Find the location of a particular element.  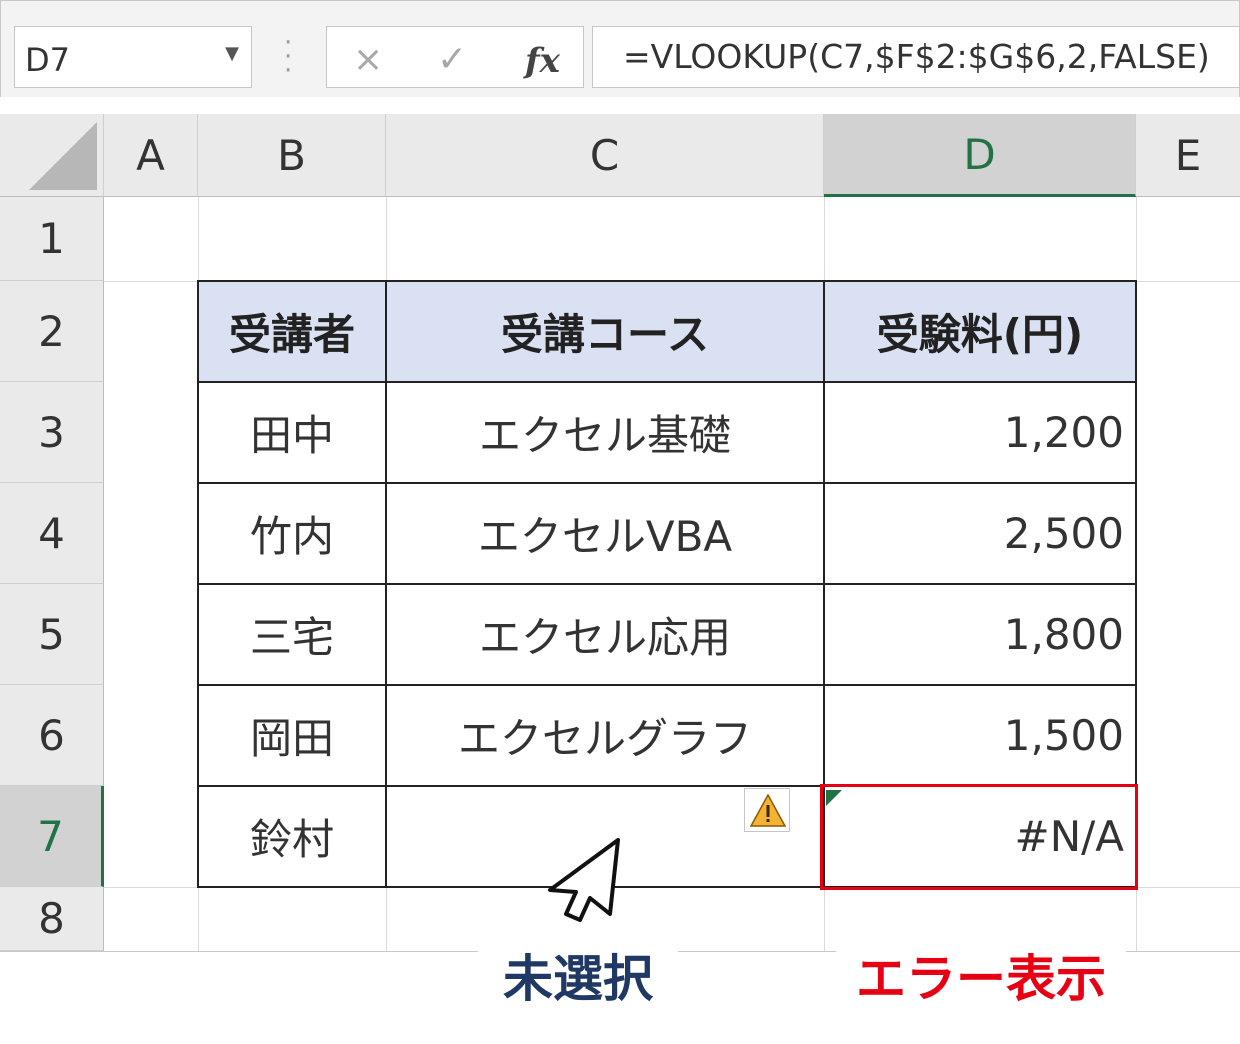

formula-input: =VLOOKUP(C7,$F$2:$G$6,2,FALSE) is located at coordinates (916, 57).